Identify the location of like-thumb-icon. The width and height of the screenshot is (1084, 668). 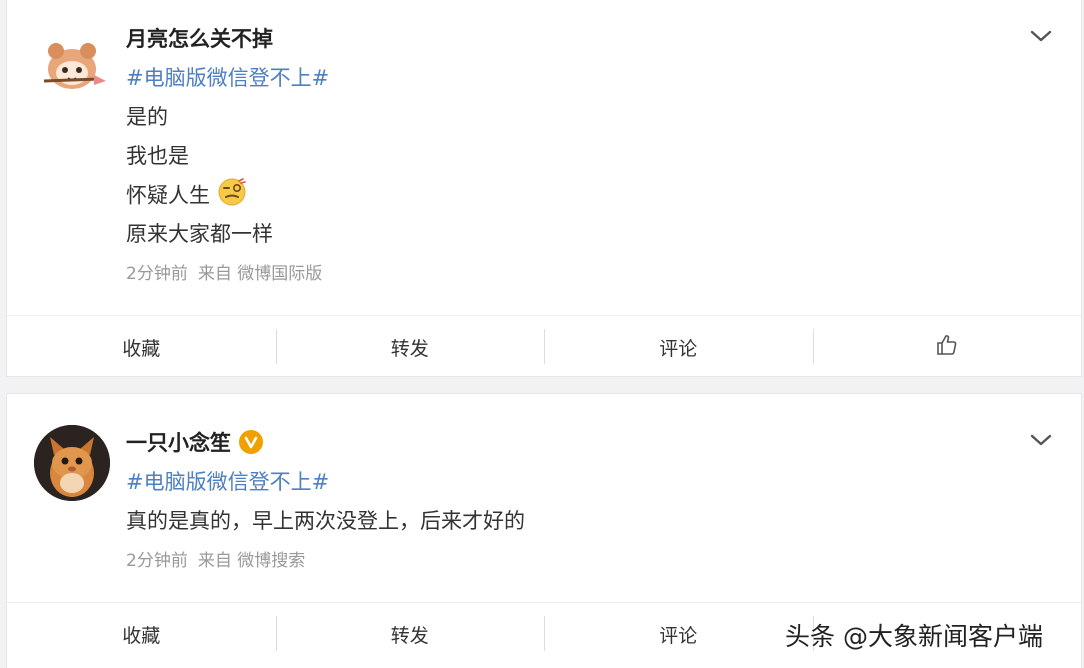
(947, 347).